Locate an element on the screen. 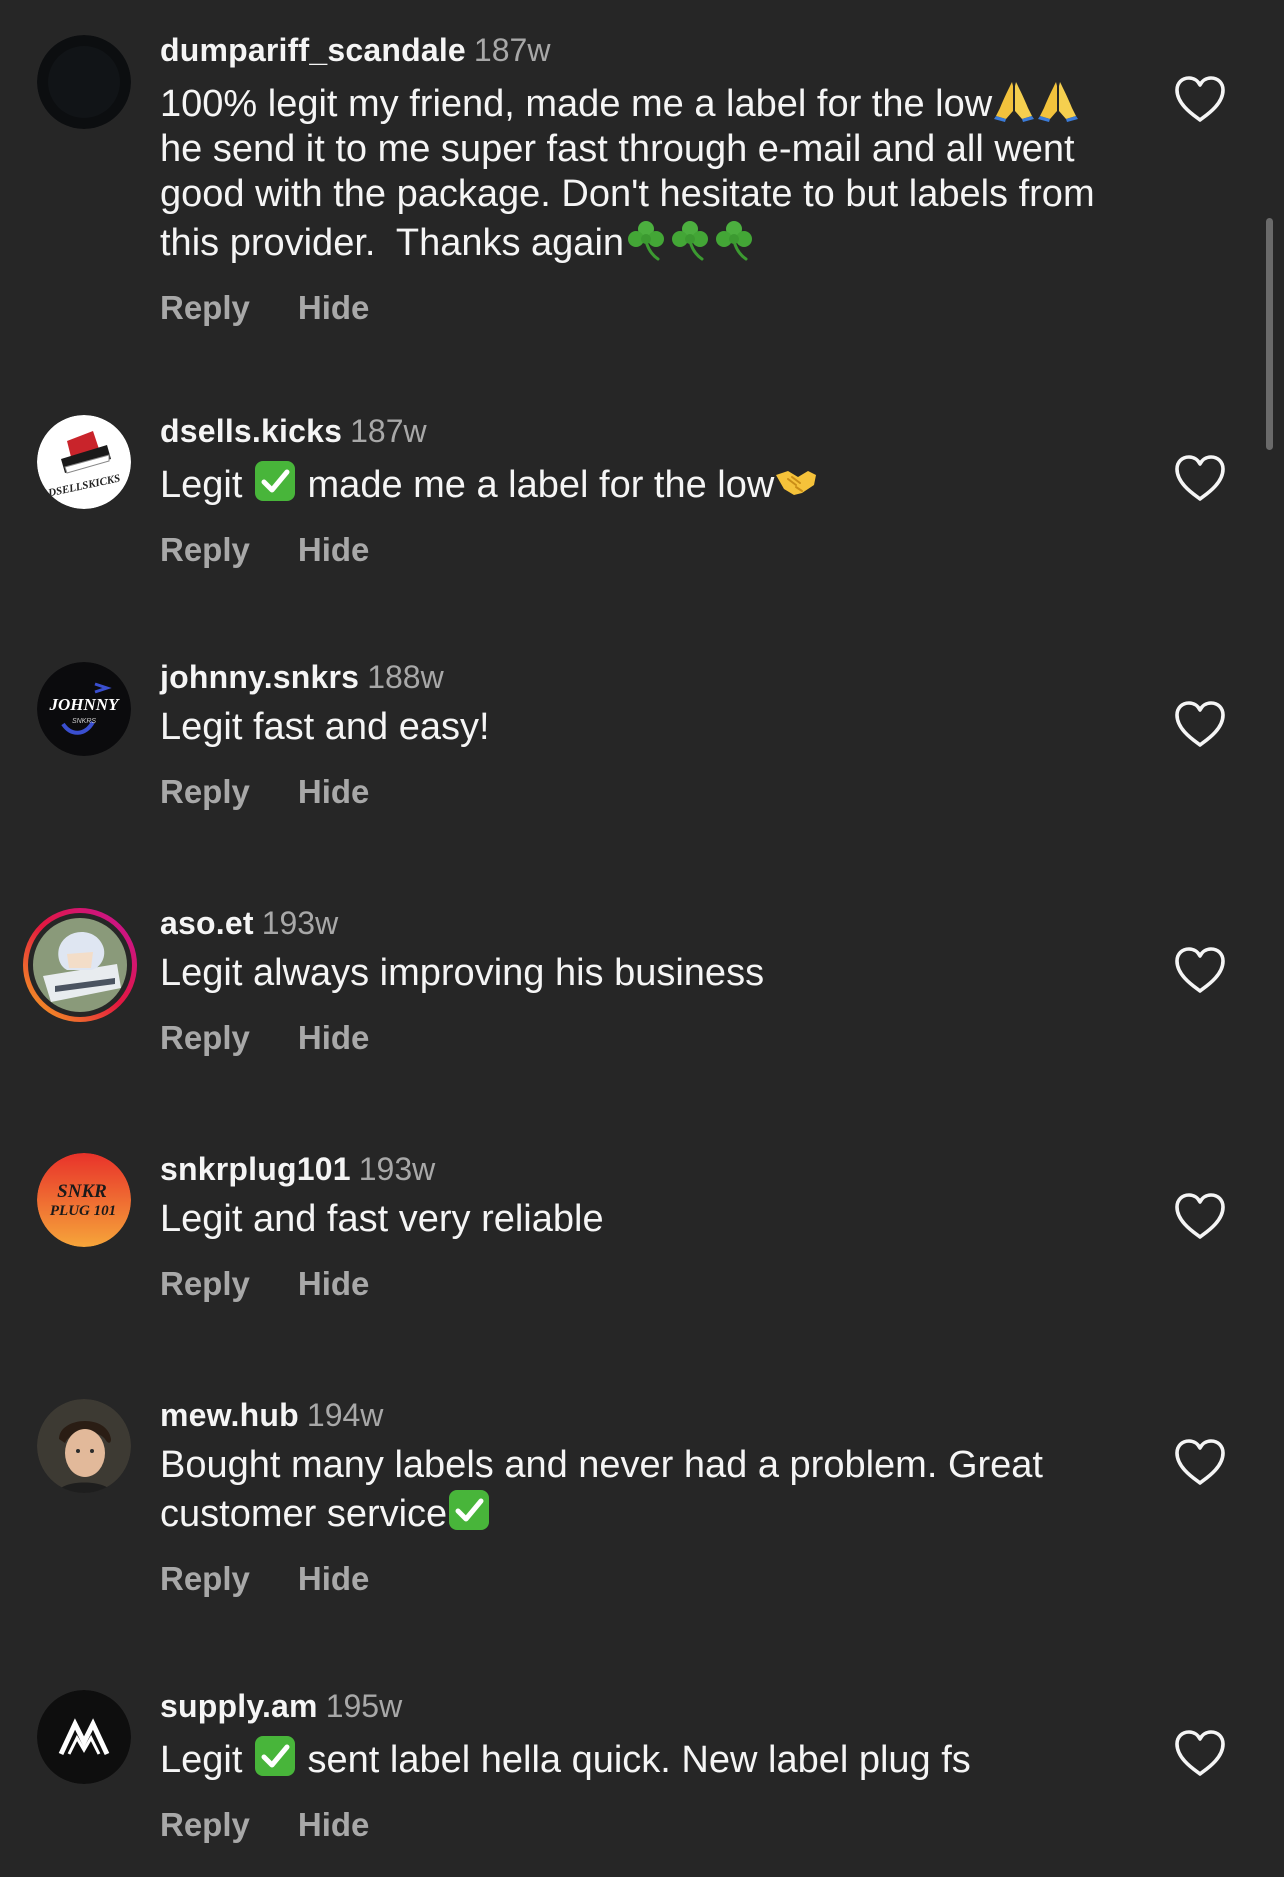  avatar: DSELLSKICKS is located at coordinates (84, 462).